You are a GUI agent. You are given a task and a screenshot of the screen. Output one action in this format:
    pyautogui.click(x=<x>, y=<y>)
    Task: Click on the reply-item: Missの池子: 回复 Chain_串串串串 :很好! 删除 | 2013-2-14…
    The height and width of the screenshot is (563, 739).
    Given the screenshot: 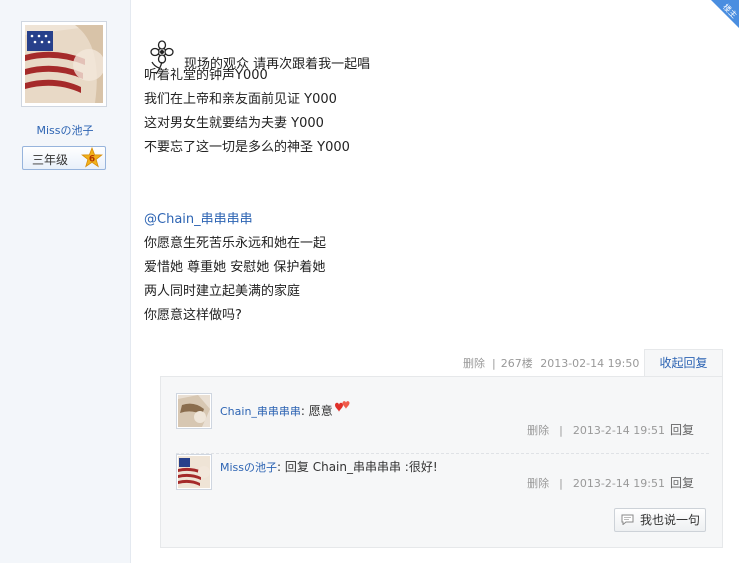 What is the action you would take?
    pyautogui.click(x=442, y=484)
    